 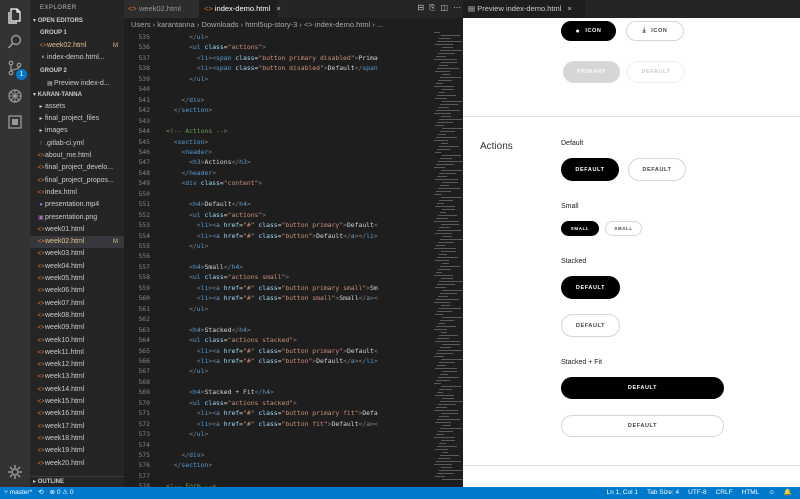 What do you see at coordinates (444, 8) in the screenshot?
I see `split-editor-icon: ◫` at bounding box center [444, 8].